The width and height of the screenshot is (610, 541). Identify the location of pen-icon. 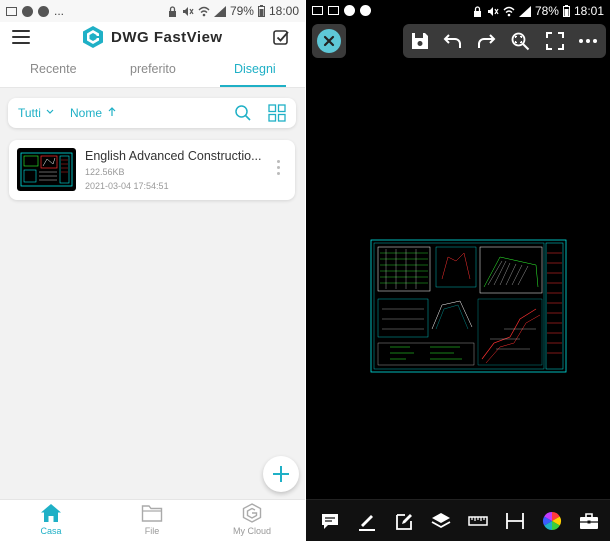
(367, 521).